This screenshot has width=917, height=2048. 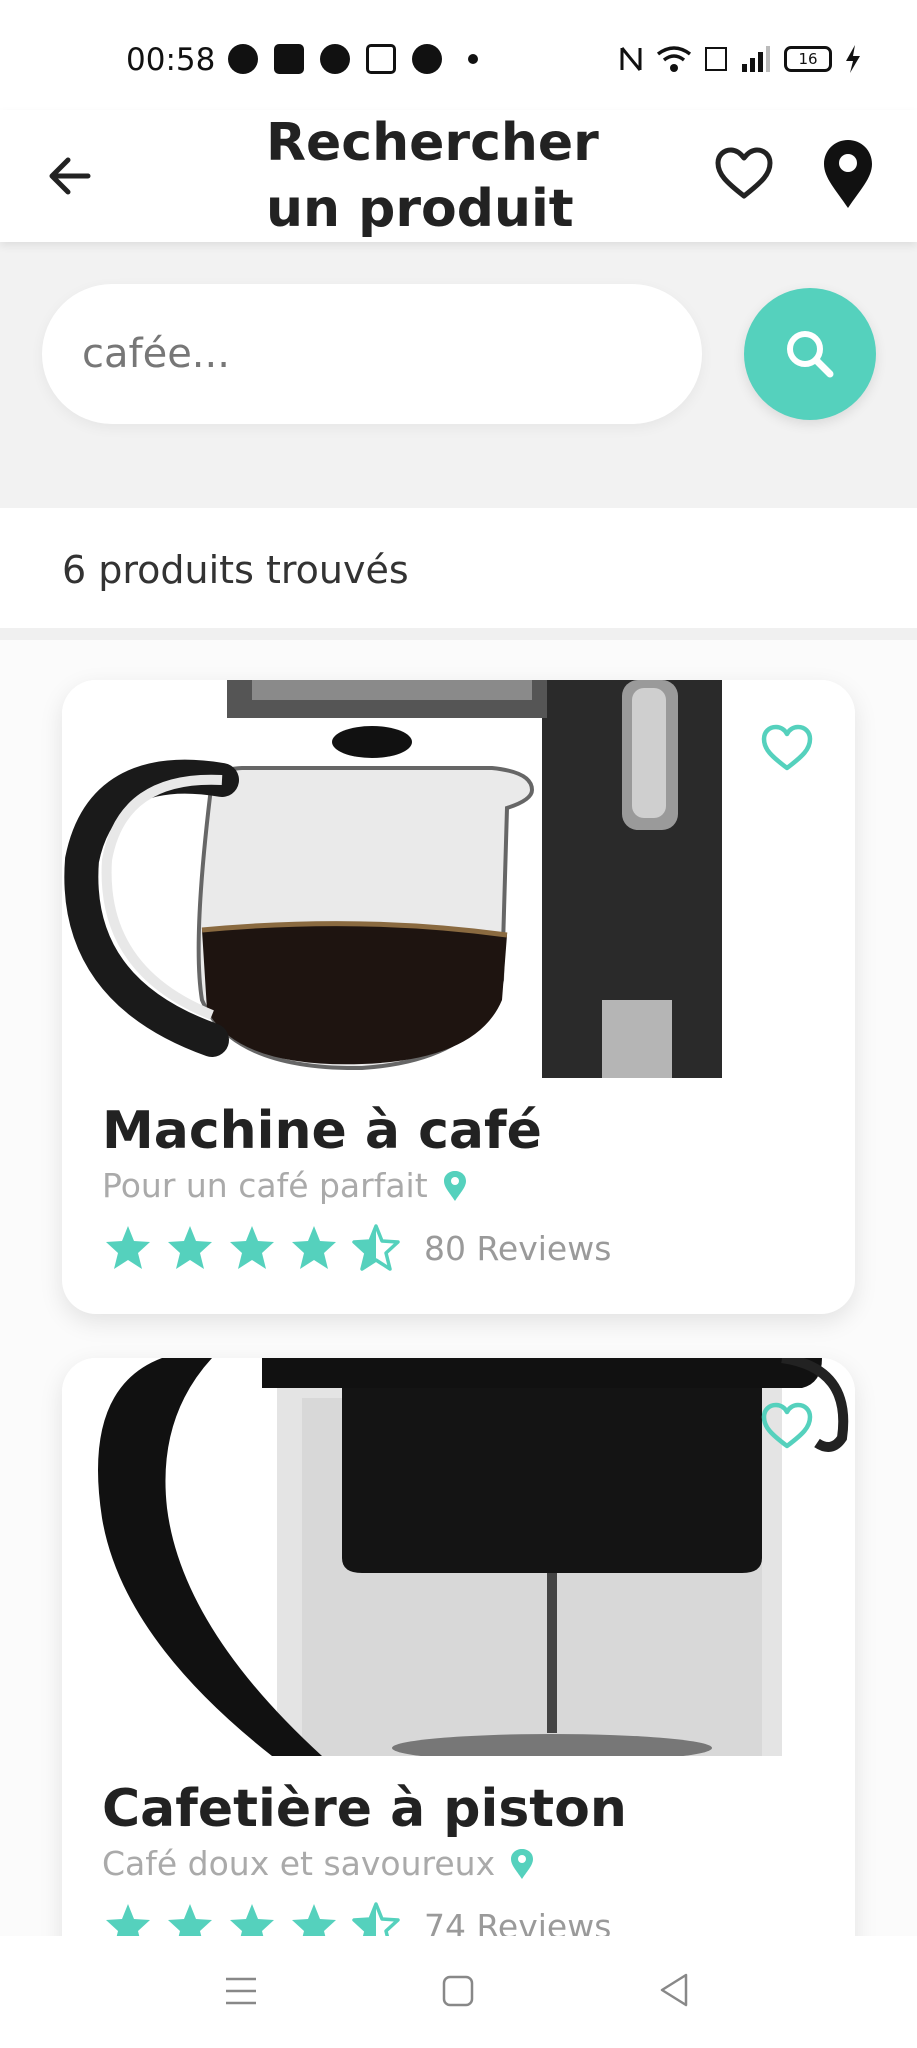 What do you see at coordinates (674, 1990) in the screenshot?
I see `back-triangle-icon` at bounding box center [674, 1990].